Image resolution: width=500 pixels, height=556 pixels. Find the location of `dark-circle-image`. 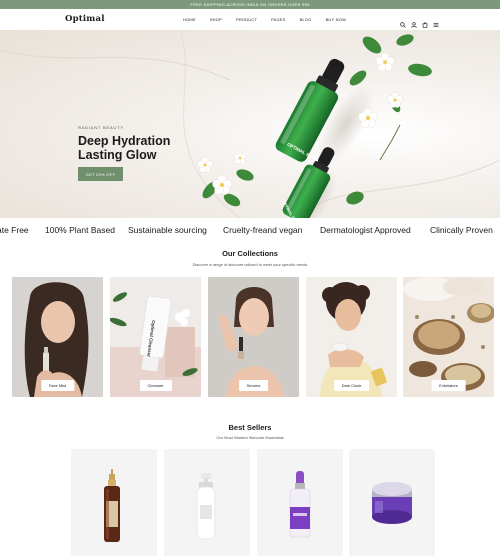

dark-circle-image is located at coordinates (351, 337).